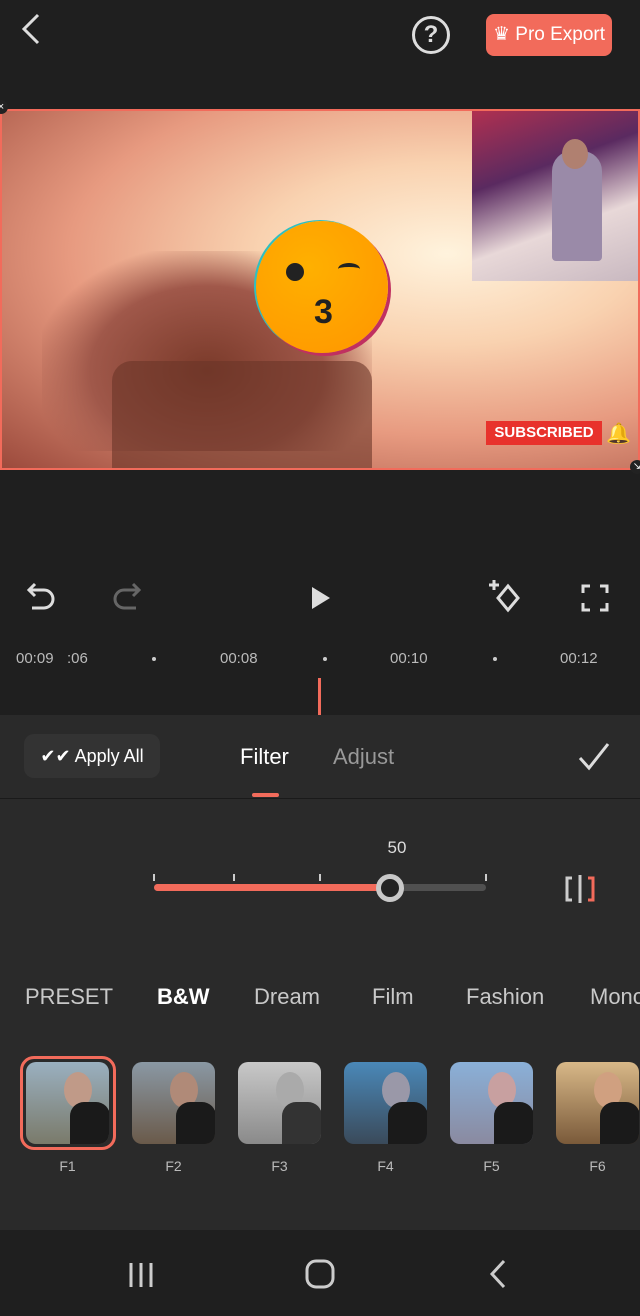  Describe the element at coordinates (320, 598) in the screenshot. I see `play-icon` at that location.